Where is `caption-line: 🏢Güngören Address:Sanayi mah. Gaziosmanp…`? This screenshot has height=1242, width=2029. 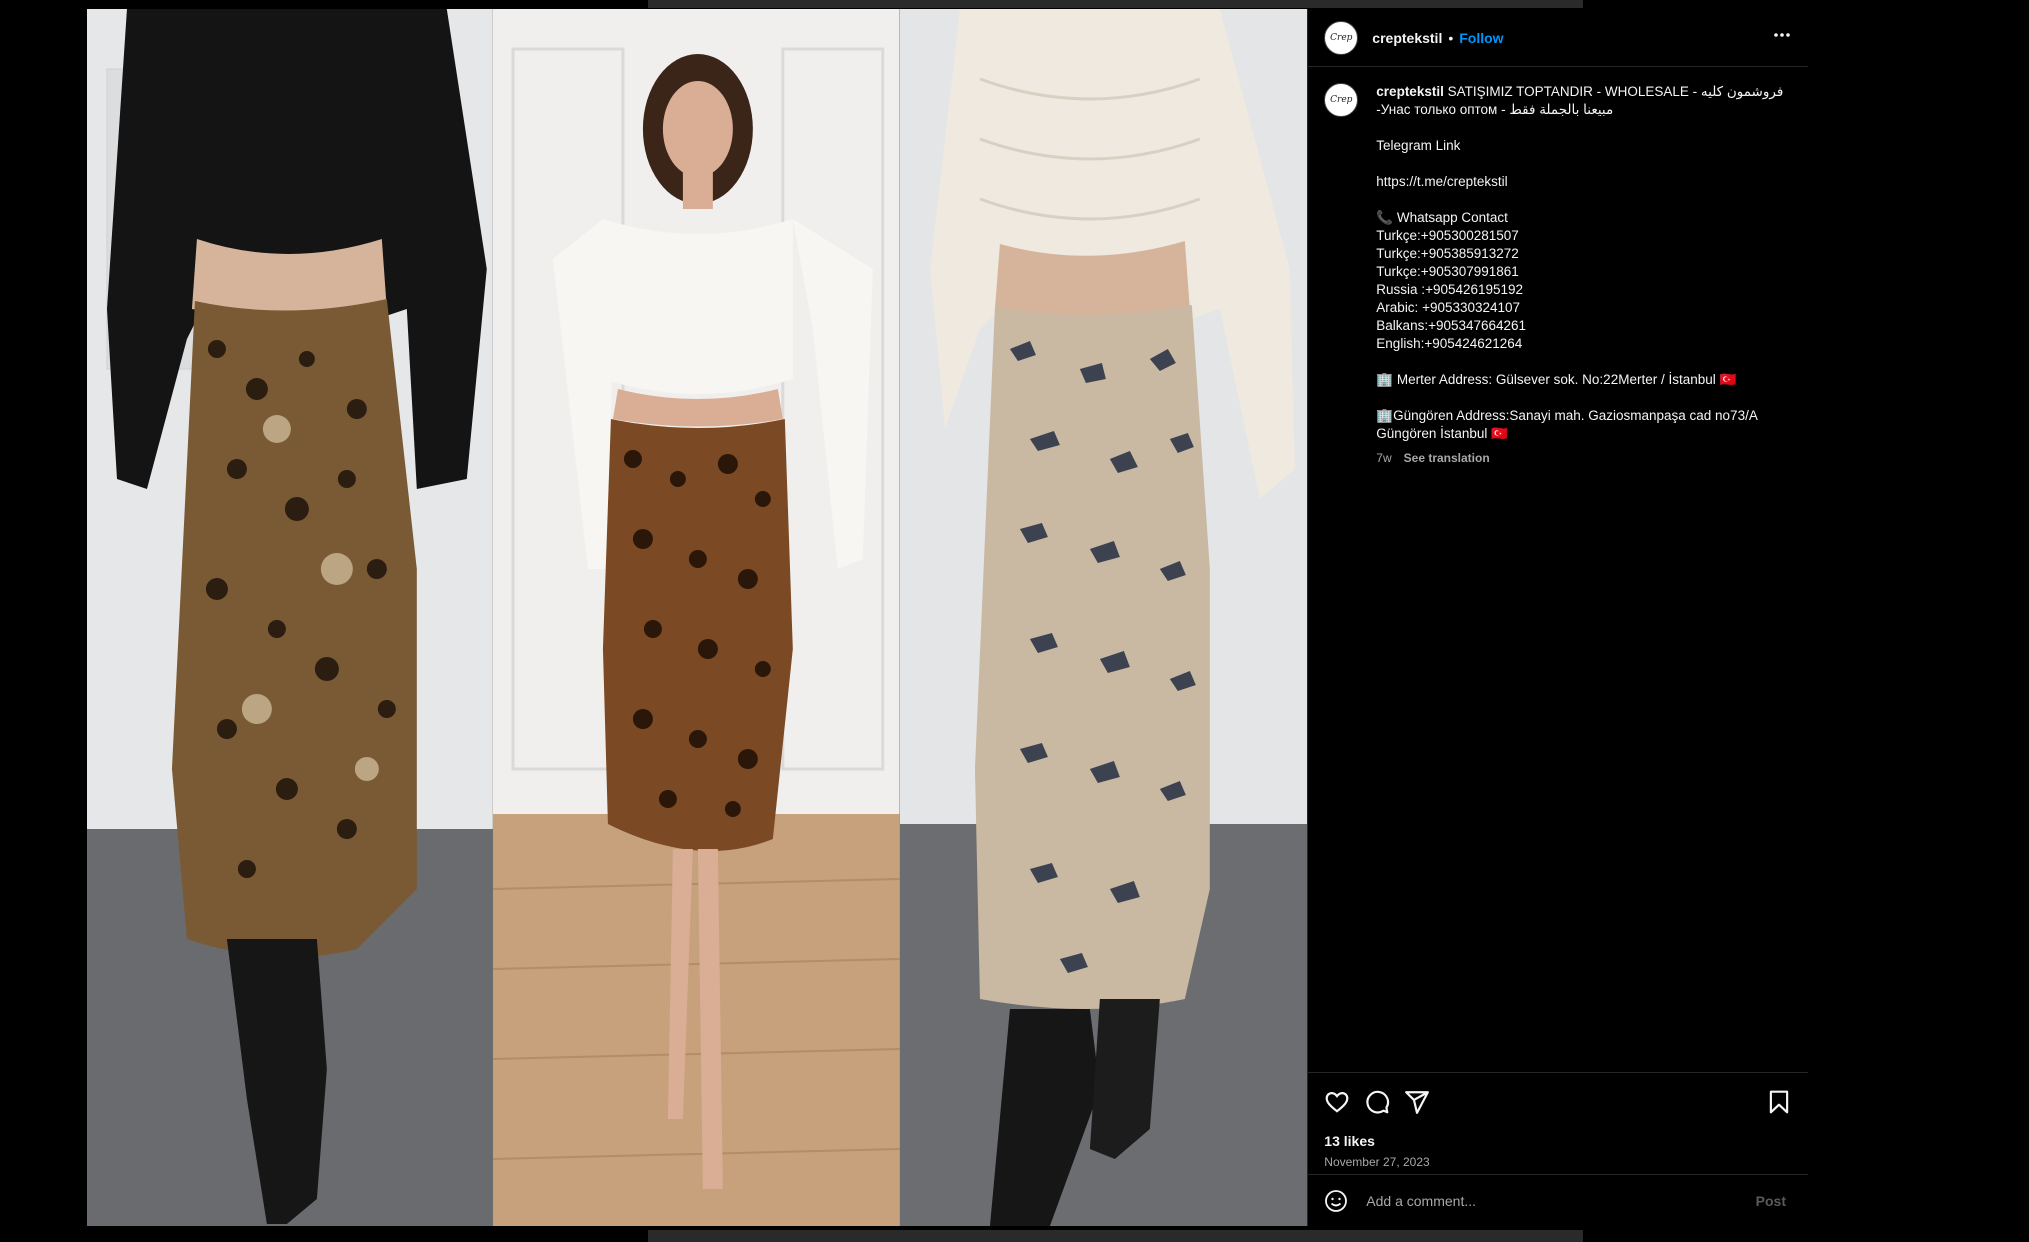 caption-line: 🏢Güngören Address:Sanayi mah. Gaziosmanp… is located at coordinates (1568, 424).